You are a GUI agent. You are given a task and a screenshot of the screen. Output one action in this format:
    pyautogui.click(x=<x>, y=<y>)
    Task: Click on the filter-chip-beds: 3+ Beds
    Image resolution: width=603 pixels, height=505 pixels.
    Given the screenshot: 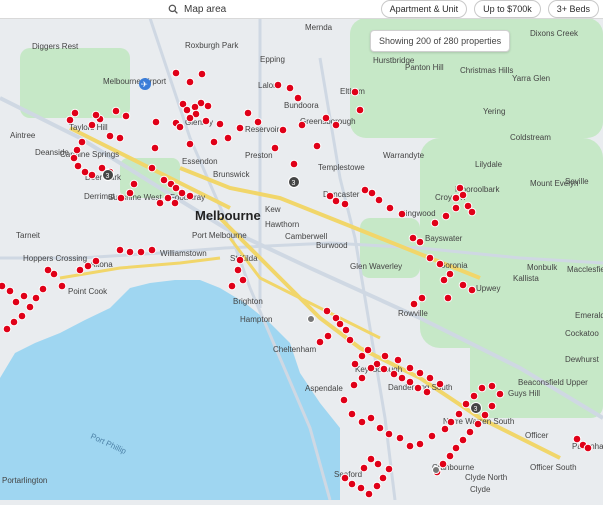 What is the action you would take?
    pyautogui.click(x=573, y=9)
    